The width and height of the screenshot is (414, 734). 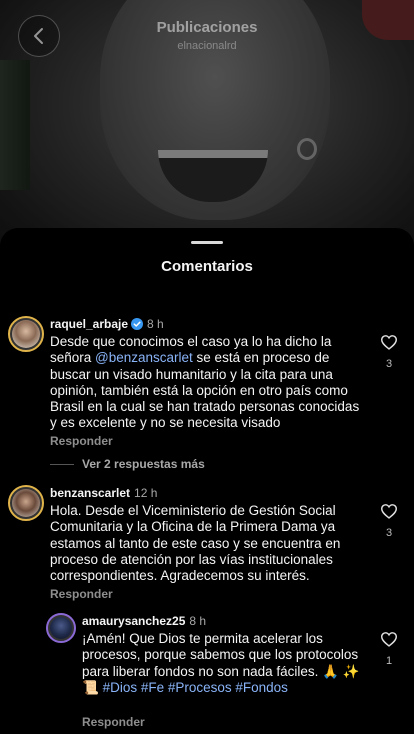 I want to click on sheet-drag-handle, so click(x=207, y=242).